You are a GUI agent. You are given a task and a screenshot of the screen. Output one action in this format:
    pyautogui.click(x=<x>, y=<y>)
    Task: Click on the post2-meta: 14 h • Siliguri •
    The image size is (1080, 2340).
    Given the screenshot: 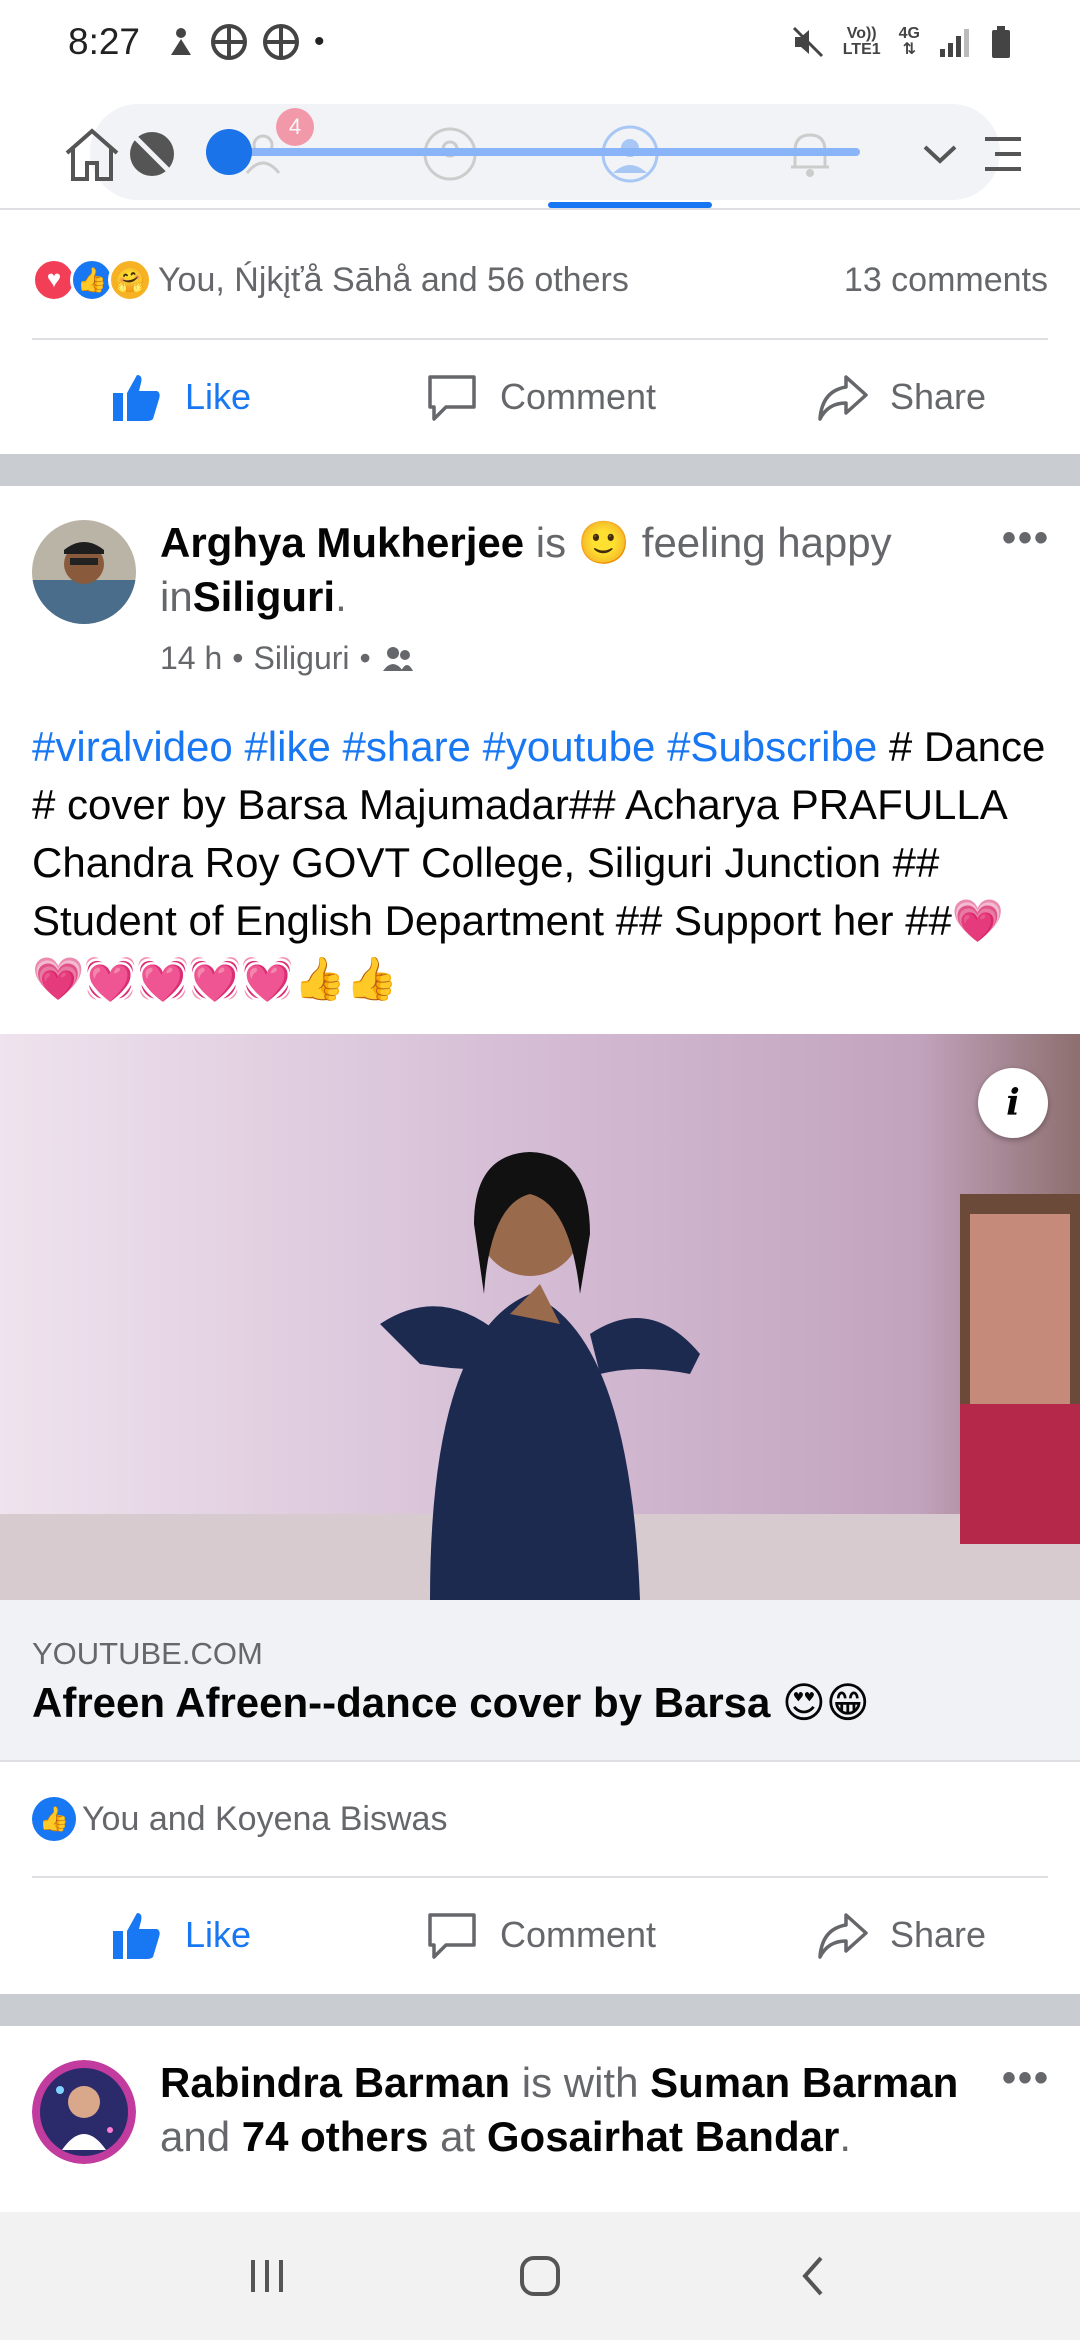 What is the action you would take?
    pyautogui.click(x=287, y=658)
    